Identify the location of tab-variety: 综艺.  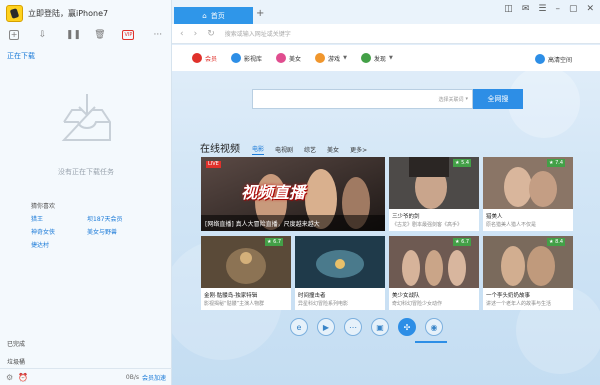
(310, 150).